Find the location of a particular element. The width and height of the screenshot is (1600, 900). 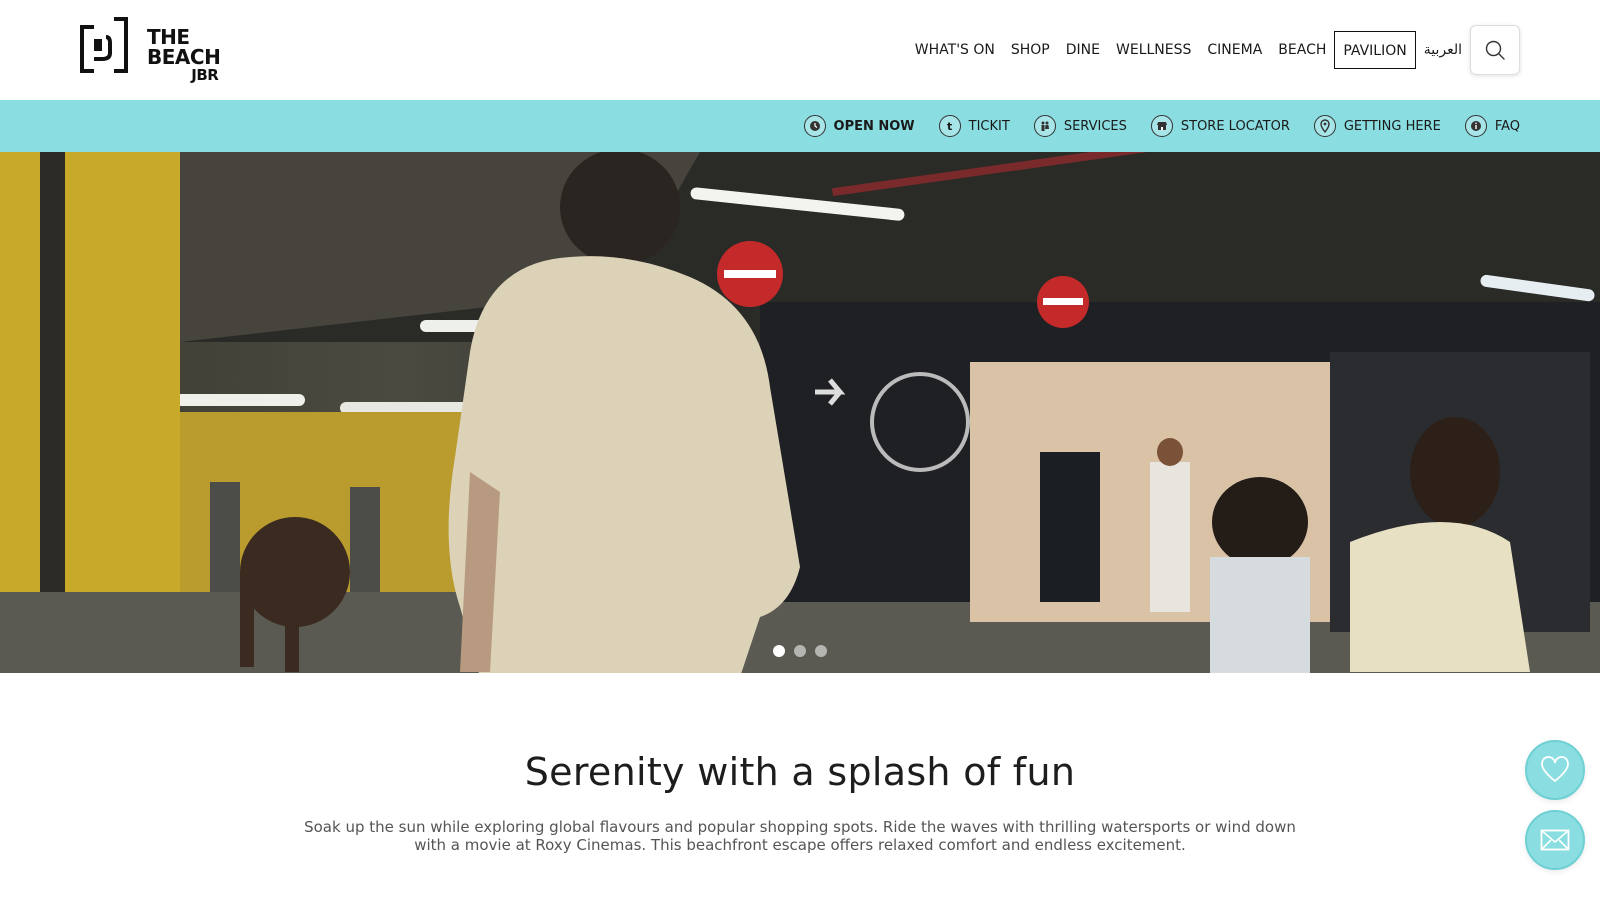

favorites-button is located at coordinates (1555, 770).